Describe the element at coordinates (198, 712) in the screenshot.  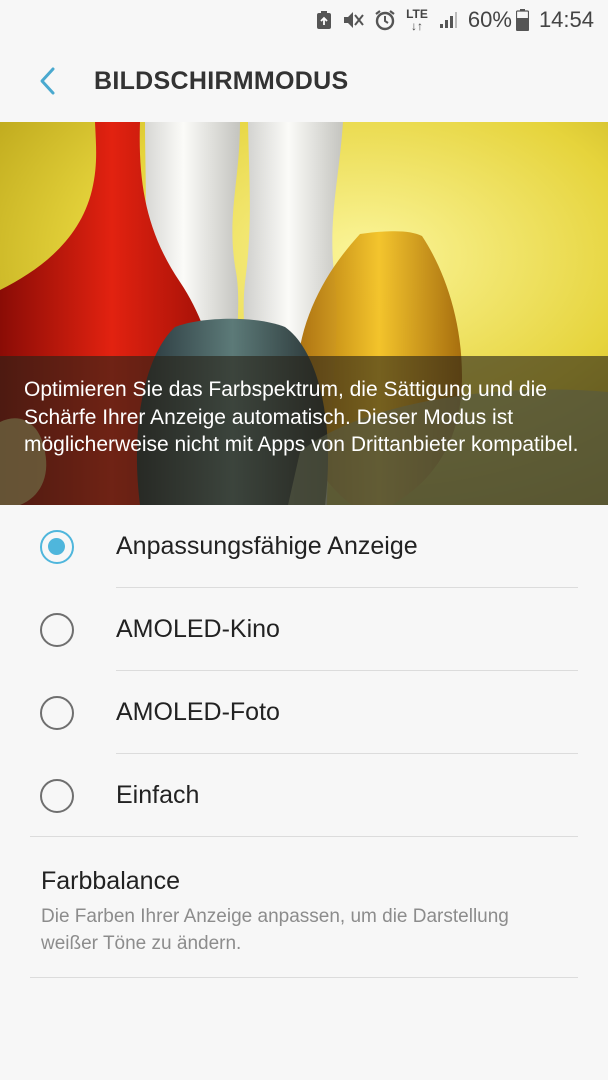
I see `mode-option-label: AMOLED-Foto` at that location.